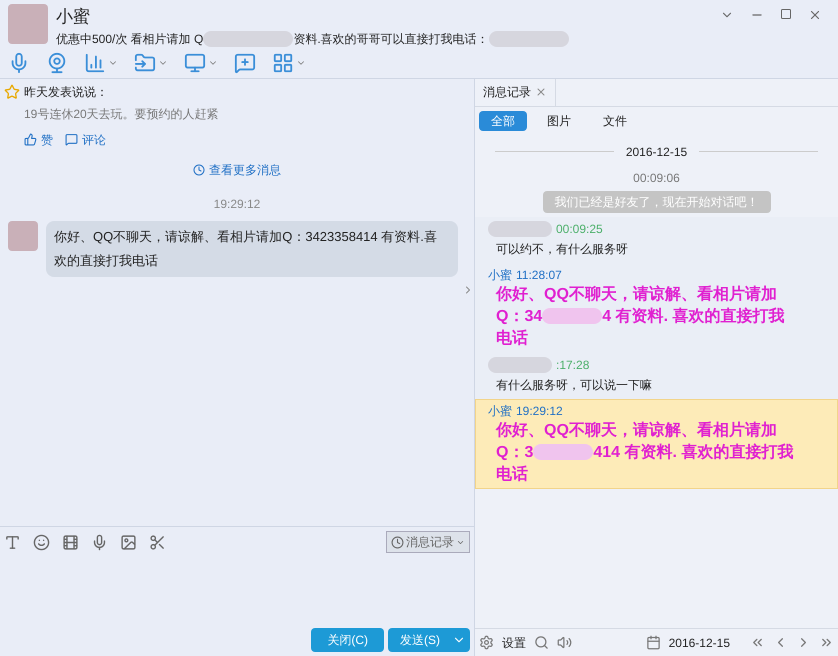 The width and height of the screenshot is (838, 656). What do you see at coordinates (515, 92) in the screenshot?
I see `history-tab: 消息记录` at bounding box center [515, 92].